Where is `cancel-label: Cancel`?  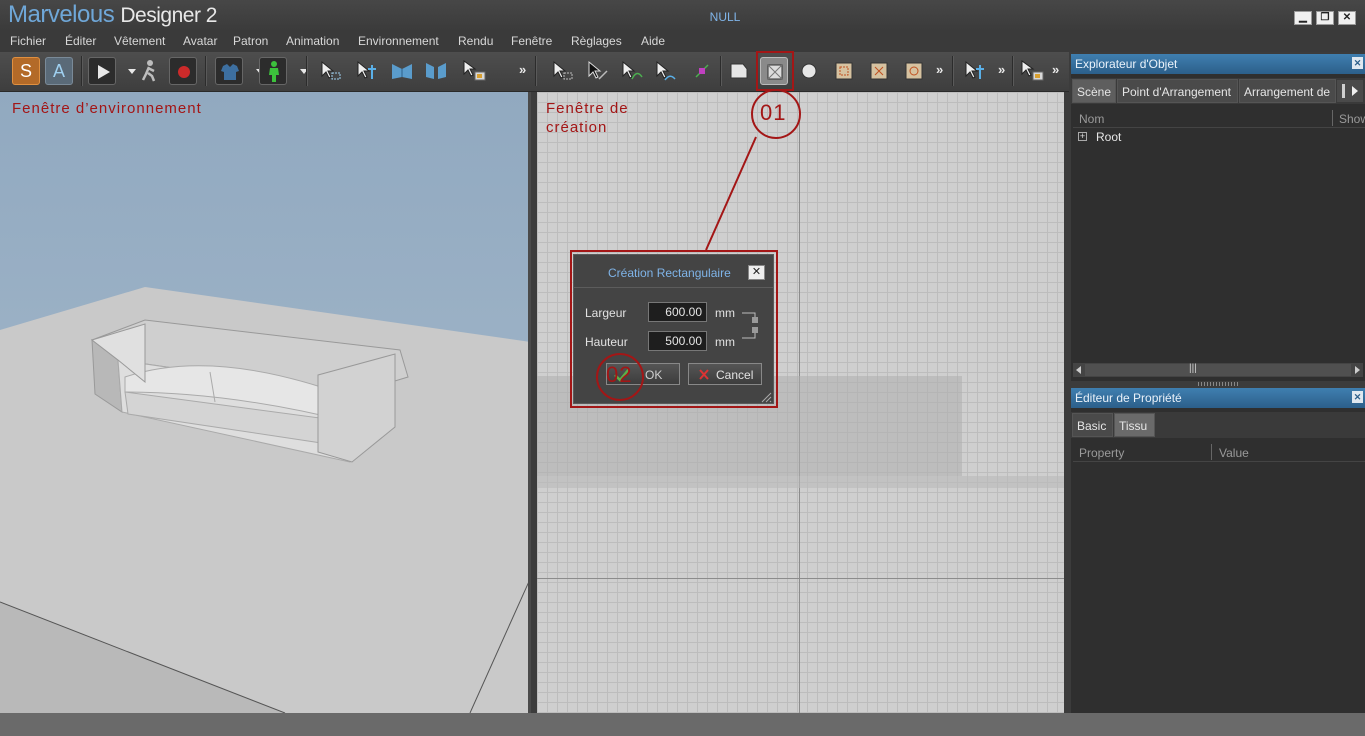
cancel-label: Cancel is located at coordinates (735, 375).